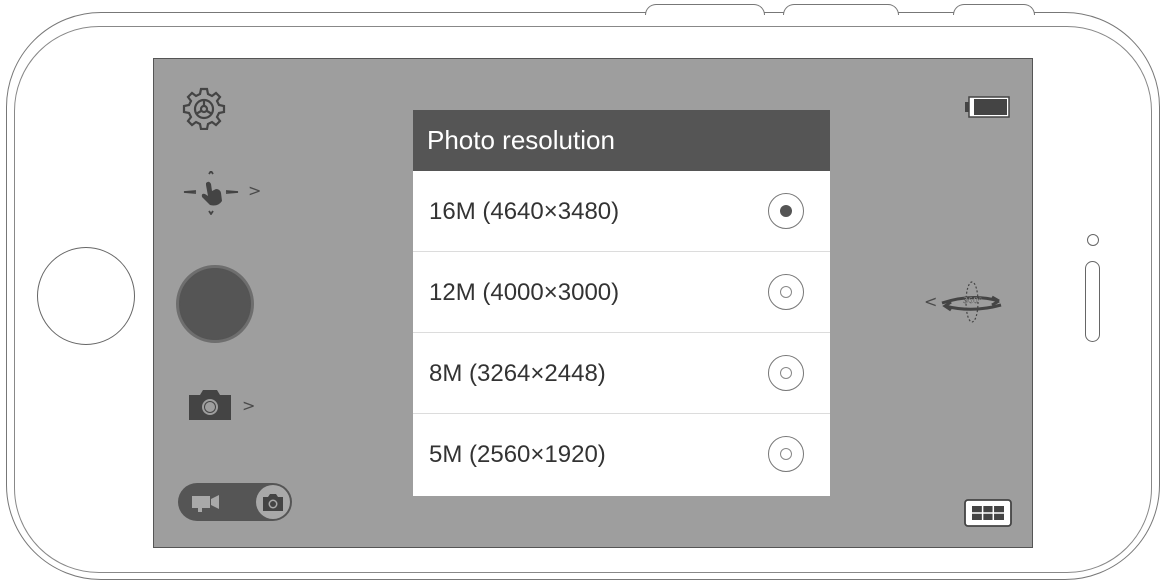 This screenshot has width=1166, height=583. What do you see at coordinates (972, 300) in the screenshot?
I see `rotate-360-label: 360°` at bounding box center [972, 300].